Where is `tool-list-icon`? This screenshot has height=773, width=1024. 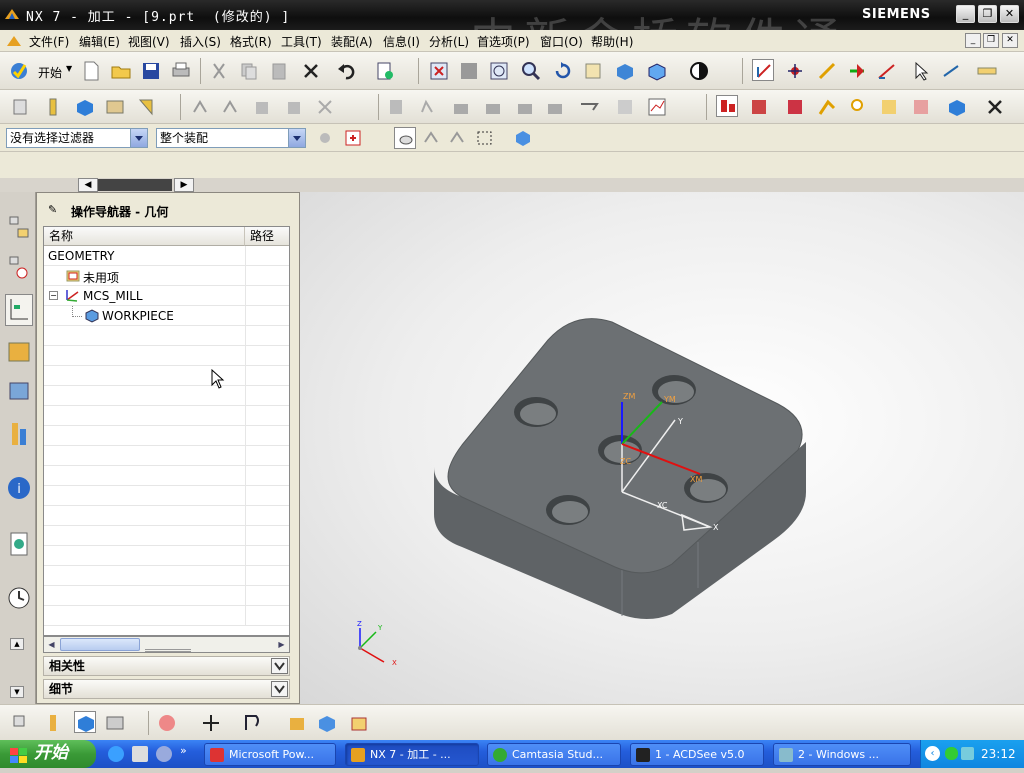 tool-list-icon is located at coordinates (53, 723).